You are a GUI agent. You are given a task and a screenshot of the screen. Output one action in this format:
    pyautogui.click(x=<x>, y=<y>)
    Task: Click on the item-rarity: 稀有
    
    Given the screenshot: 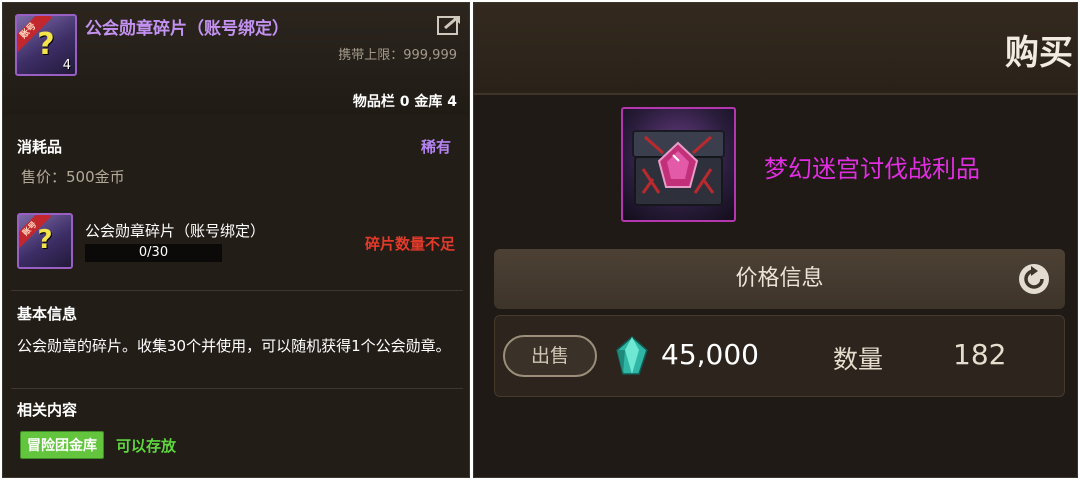 What is the action you would take?
    pyautogui.click(x=435, y=147)
    